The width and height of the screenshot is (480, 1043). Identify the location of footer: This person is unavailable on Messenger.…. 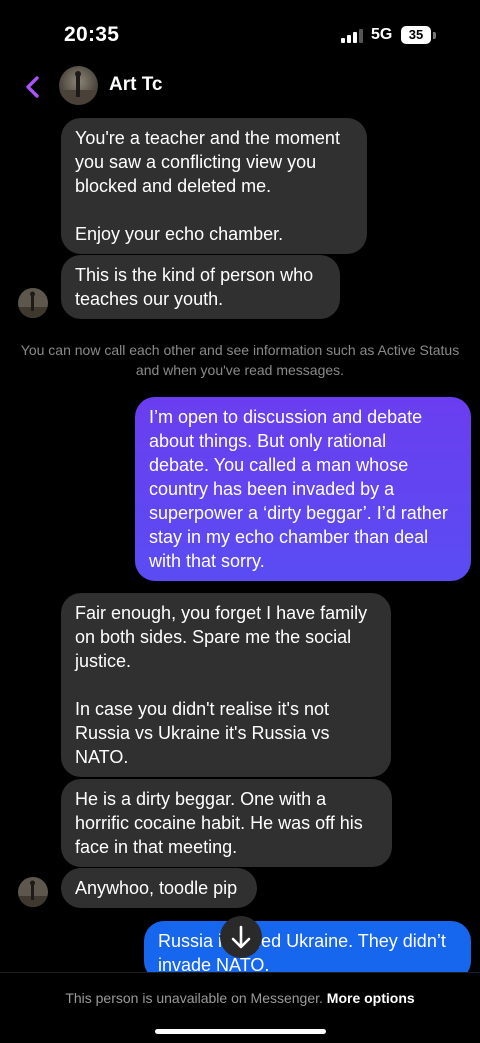
(240, 1007).